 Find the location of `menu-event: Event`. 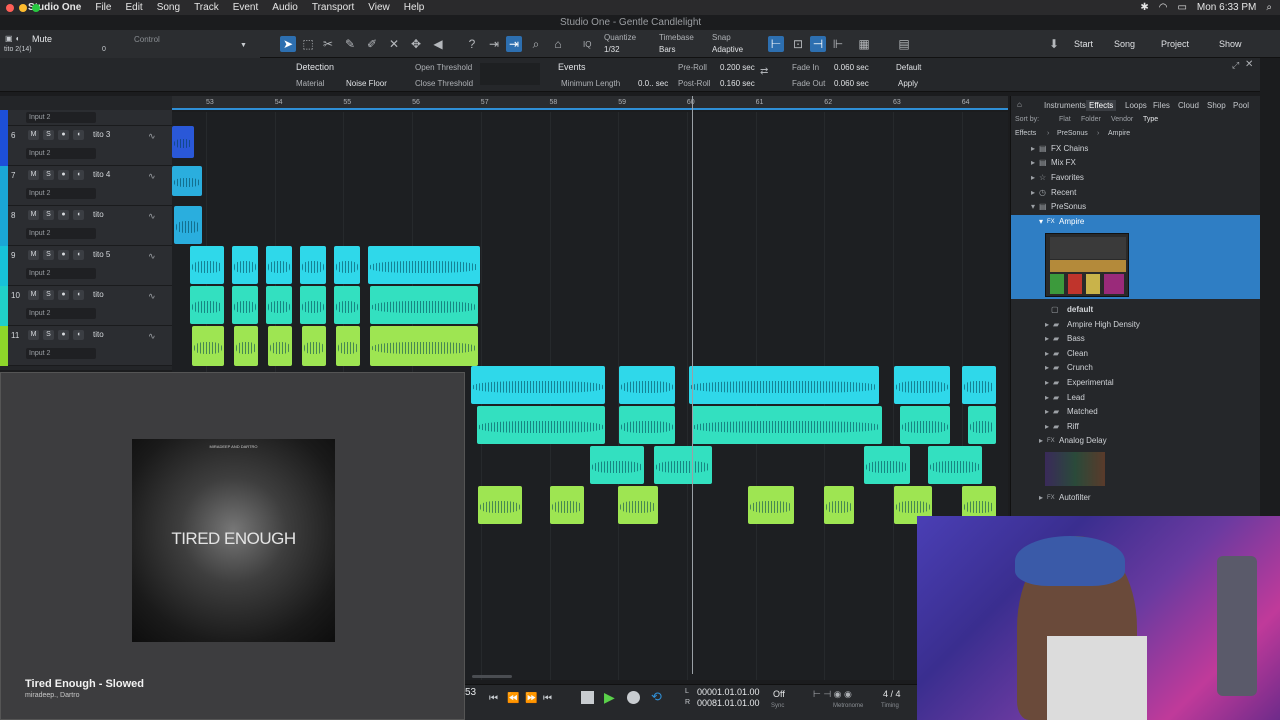

menu-event: Event is located at coordinates (246, 7).